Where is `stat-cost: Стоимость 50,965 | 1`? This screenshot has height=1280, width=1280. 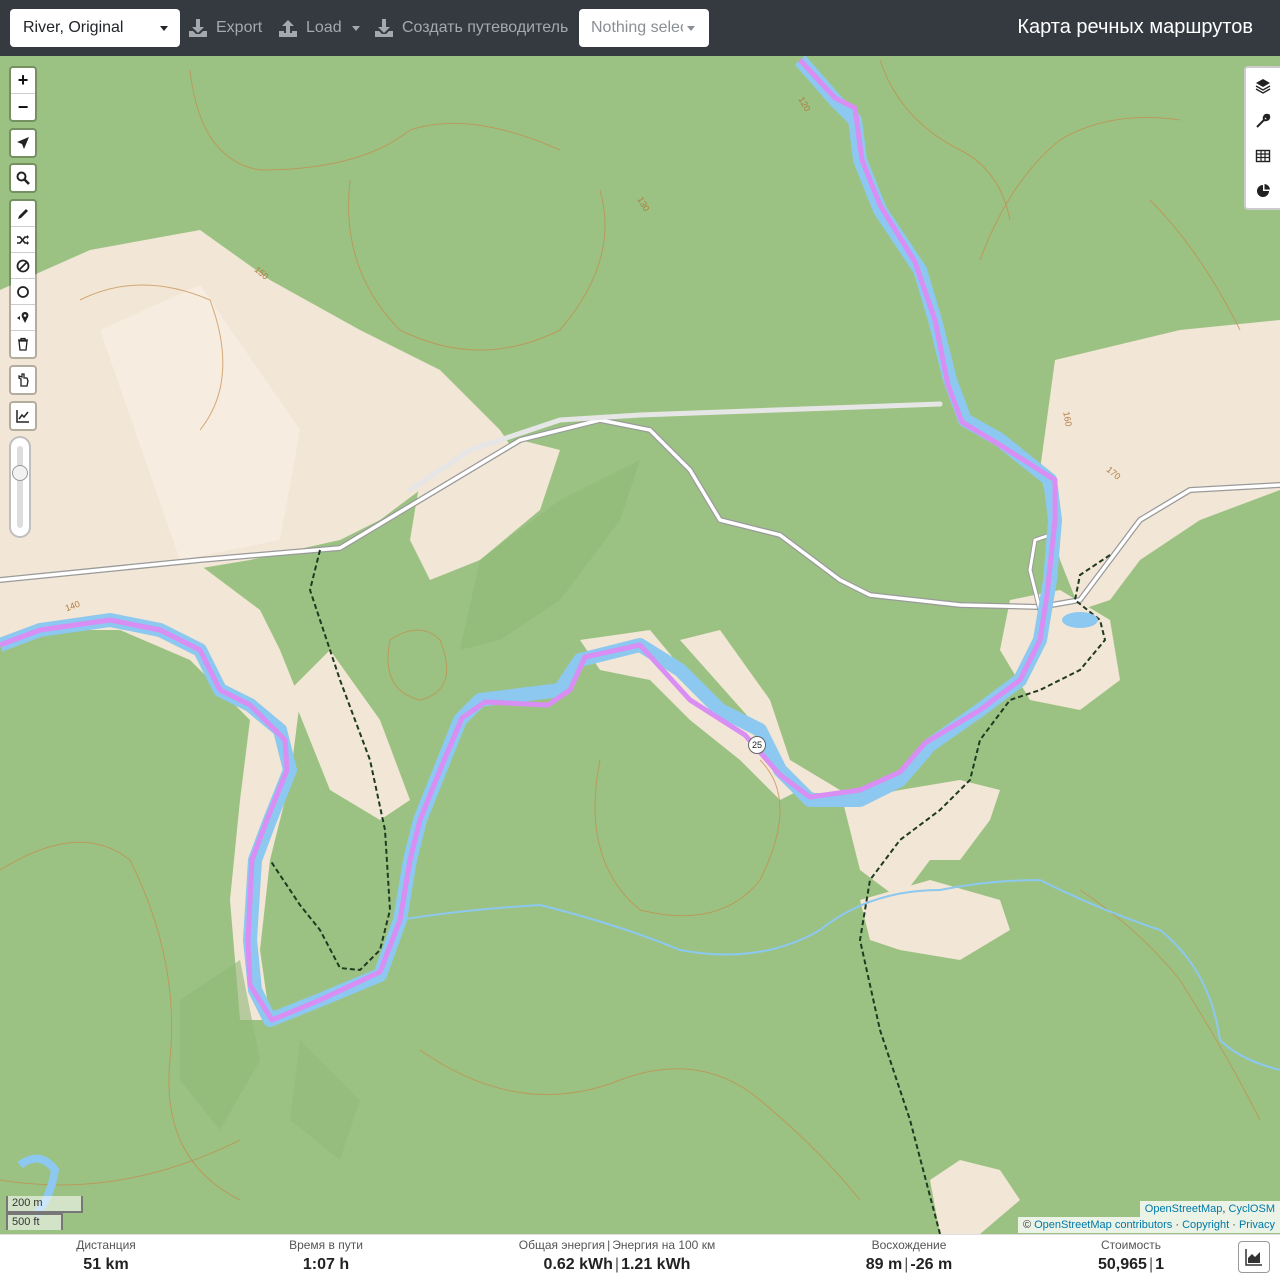 stat-cost: Стоимость 50,965 | 1 is located at coordinates (1131, 1257).